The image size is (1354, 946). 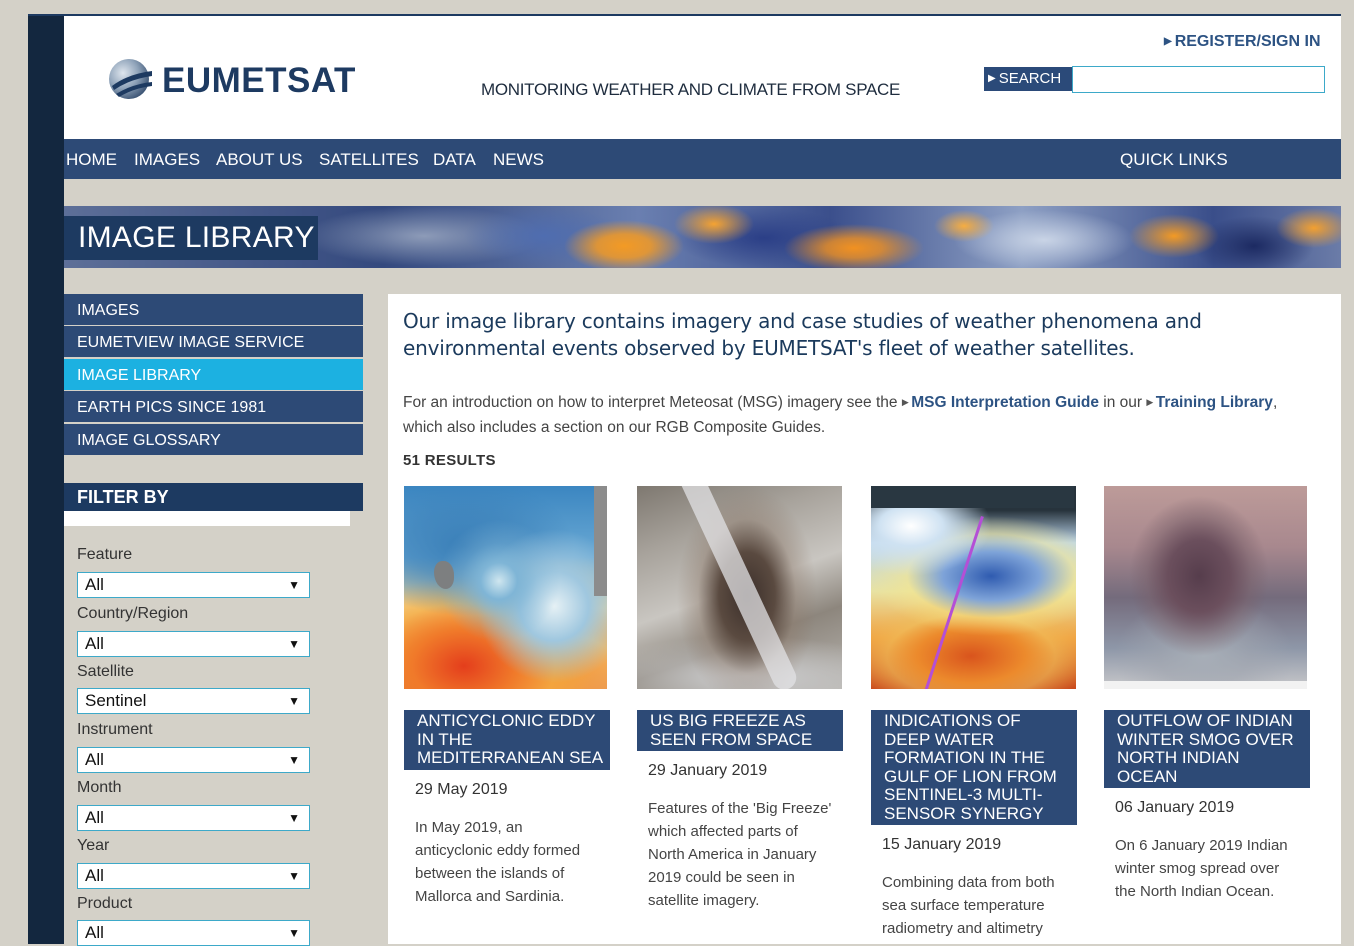 What do you see at coordinates (105, 671) in the screenshot?
I see `filter-label-satellite: Satellite` at bounding box center [105, 671].